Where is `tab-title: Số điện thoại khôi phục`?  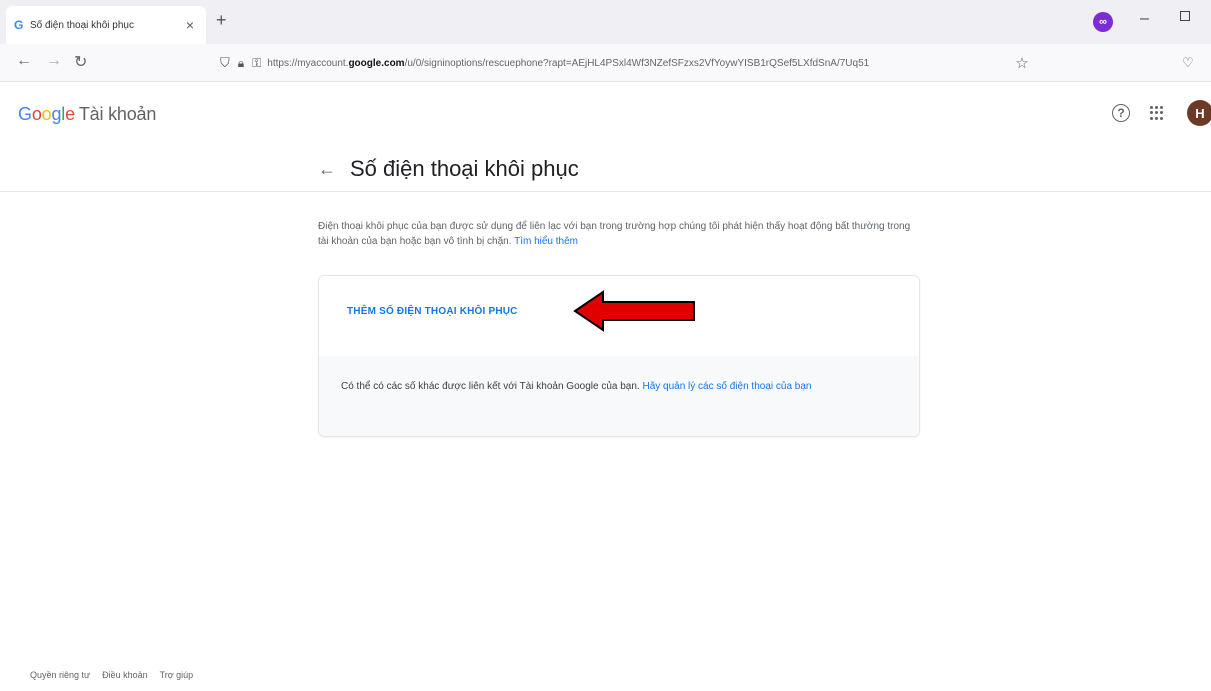
tab-title: Số điện thoại khôi phục is located at coordinates (82, 25).